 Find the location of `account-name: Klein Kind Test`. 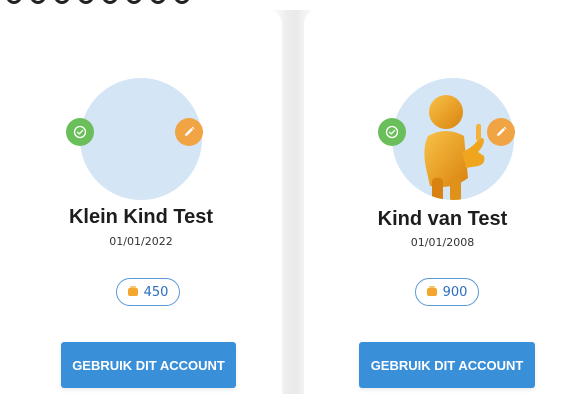

account-name: Klein Kind Test is located at coordinates (141, 217).